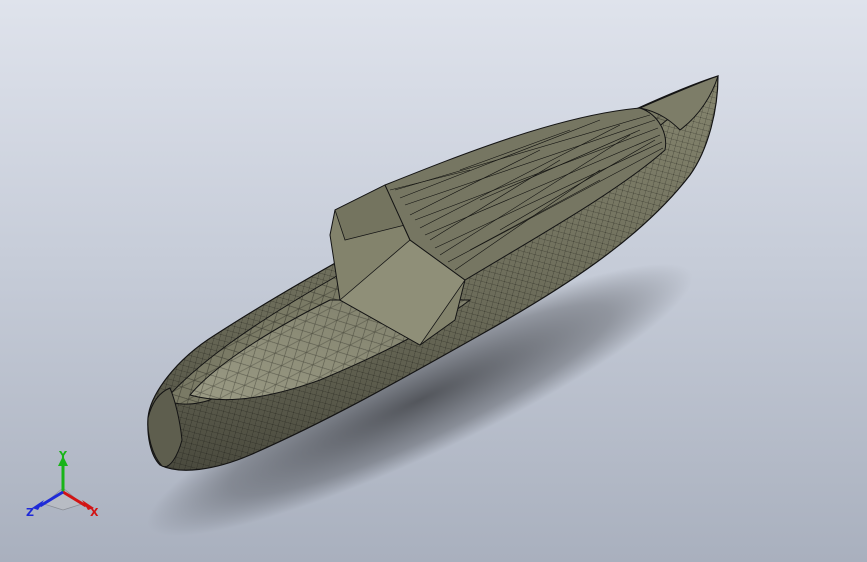 The width and height of the screenshot is (867, 562). What do you see at coordinates (94, 512) in the screenshot?
I see `x-axis-label: X` at bounding box center [94, 512].